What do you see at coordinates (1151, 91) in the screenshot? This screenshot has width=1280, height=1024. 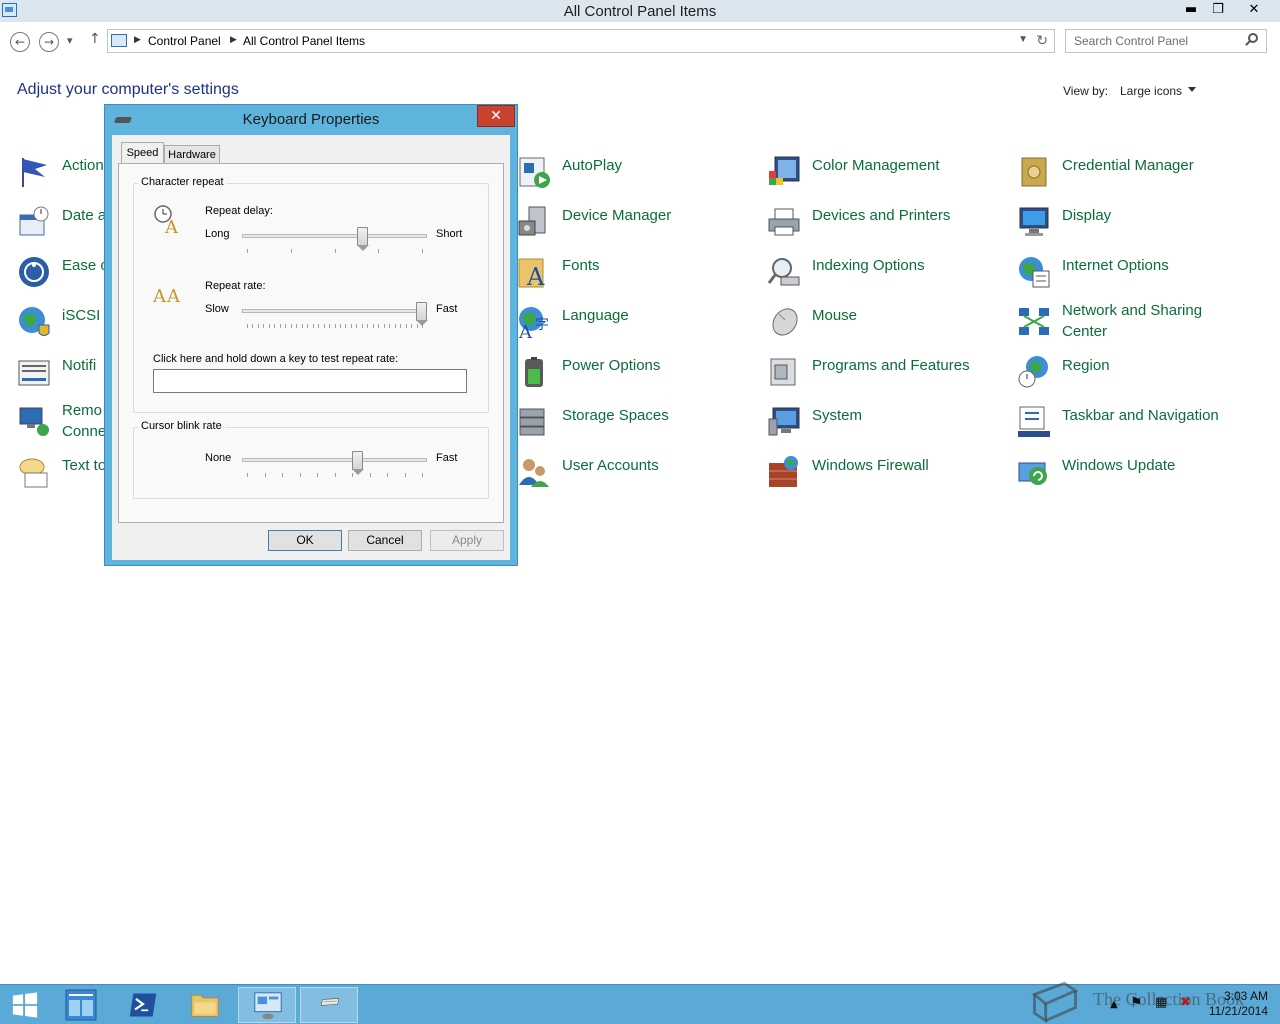 I see `view-by-select: Large icons` at bounding box center [1151, 91].